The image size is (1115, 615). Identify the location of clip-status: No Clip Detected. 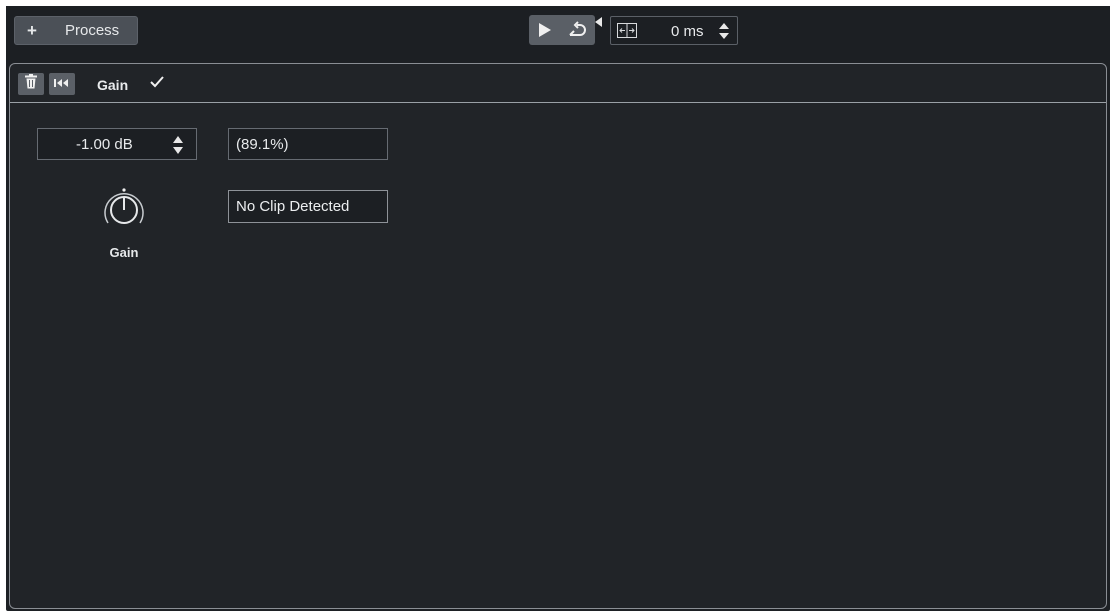
(293, 206).